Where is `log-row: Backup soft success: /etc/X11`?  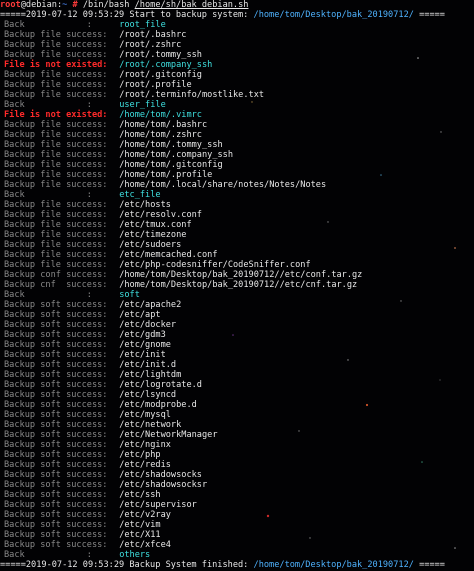 log-row: Backup soft success: /etc/X11 is located at coordinates (237, 535).